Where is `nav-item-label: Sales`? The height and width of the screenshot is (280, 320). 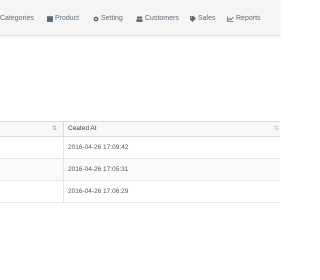 nav-item-label: Sales is located at coordinates (207, 18).